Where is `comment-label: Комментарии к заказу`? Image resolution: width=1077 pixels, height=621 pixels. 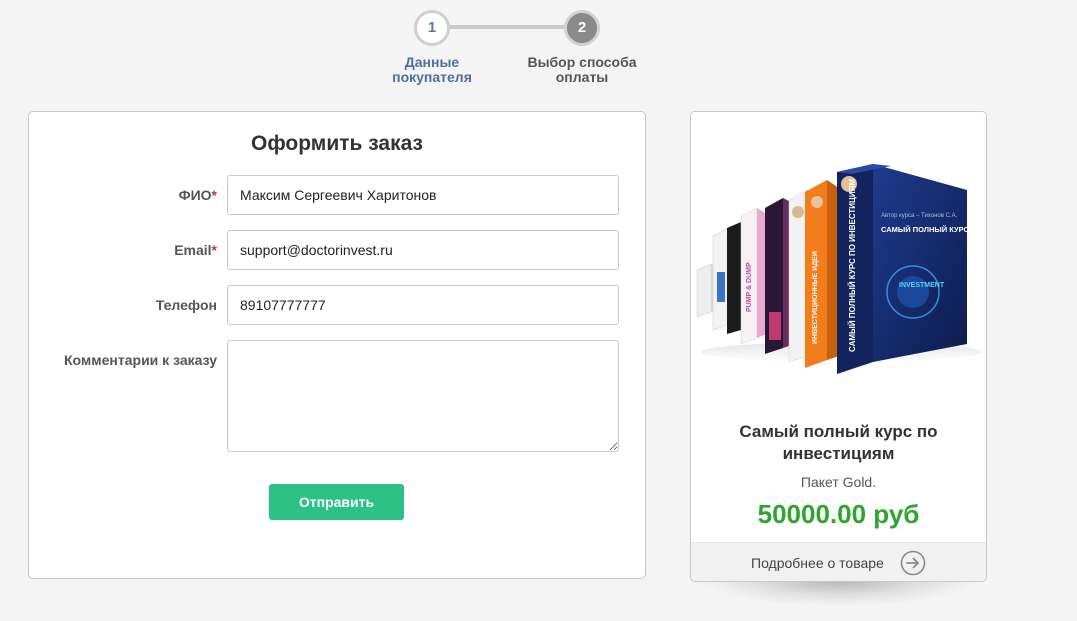
comment-label: Комментарии к заказу is located at coordinates (140, 360).